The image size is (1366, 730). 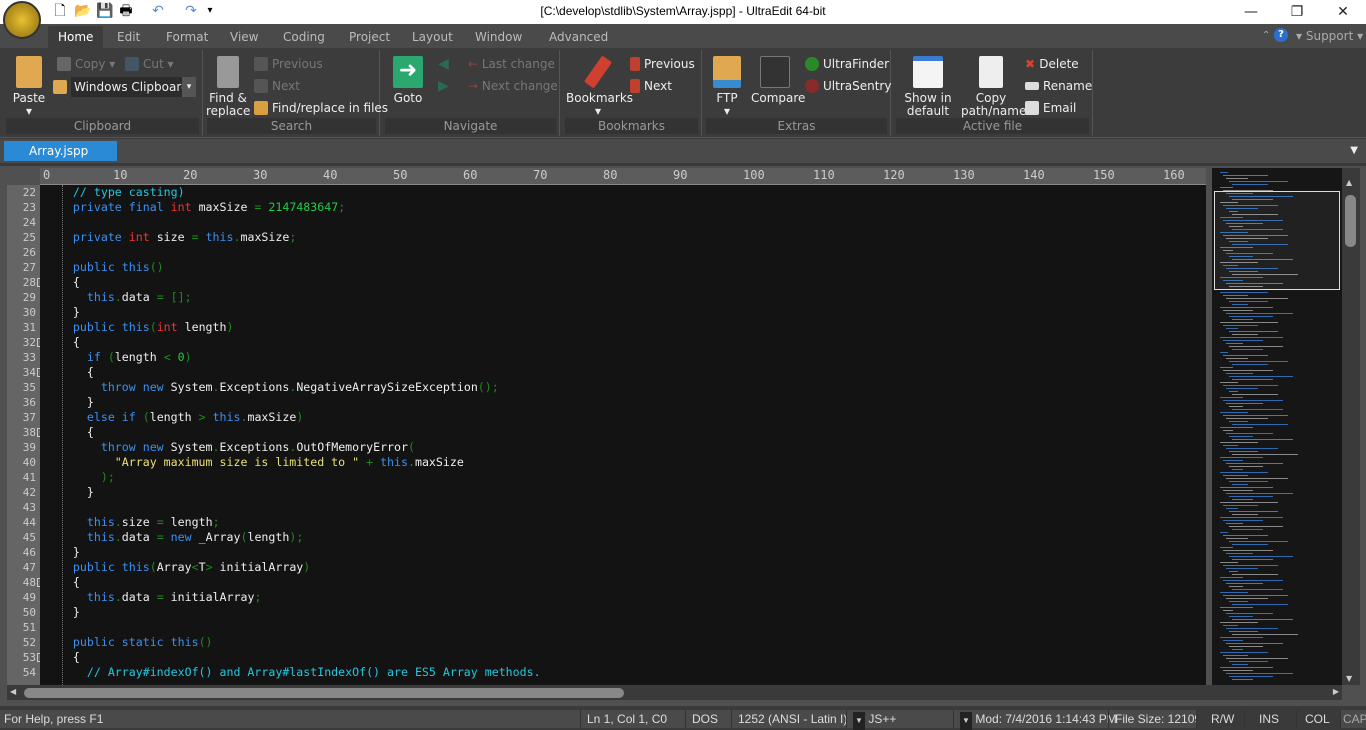 What do you see at coordinates (727, 87) in the screenshot?
I see `ftp-button: FTP ▾` at bounding box center [727, 87].